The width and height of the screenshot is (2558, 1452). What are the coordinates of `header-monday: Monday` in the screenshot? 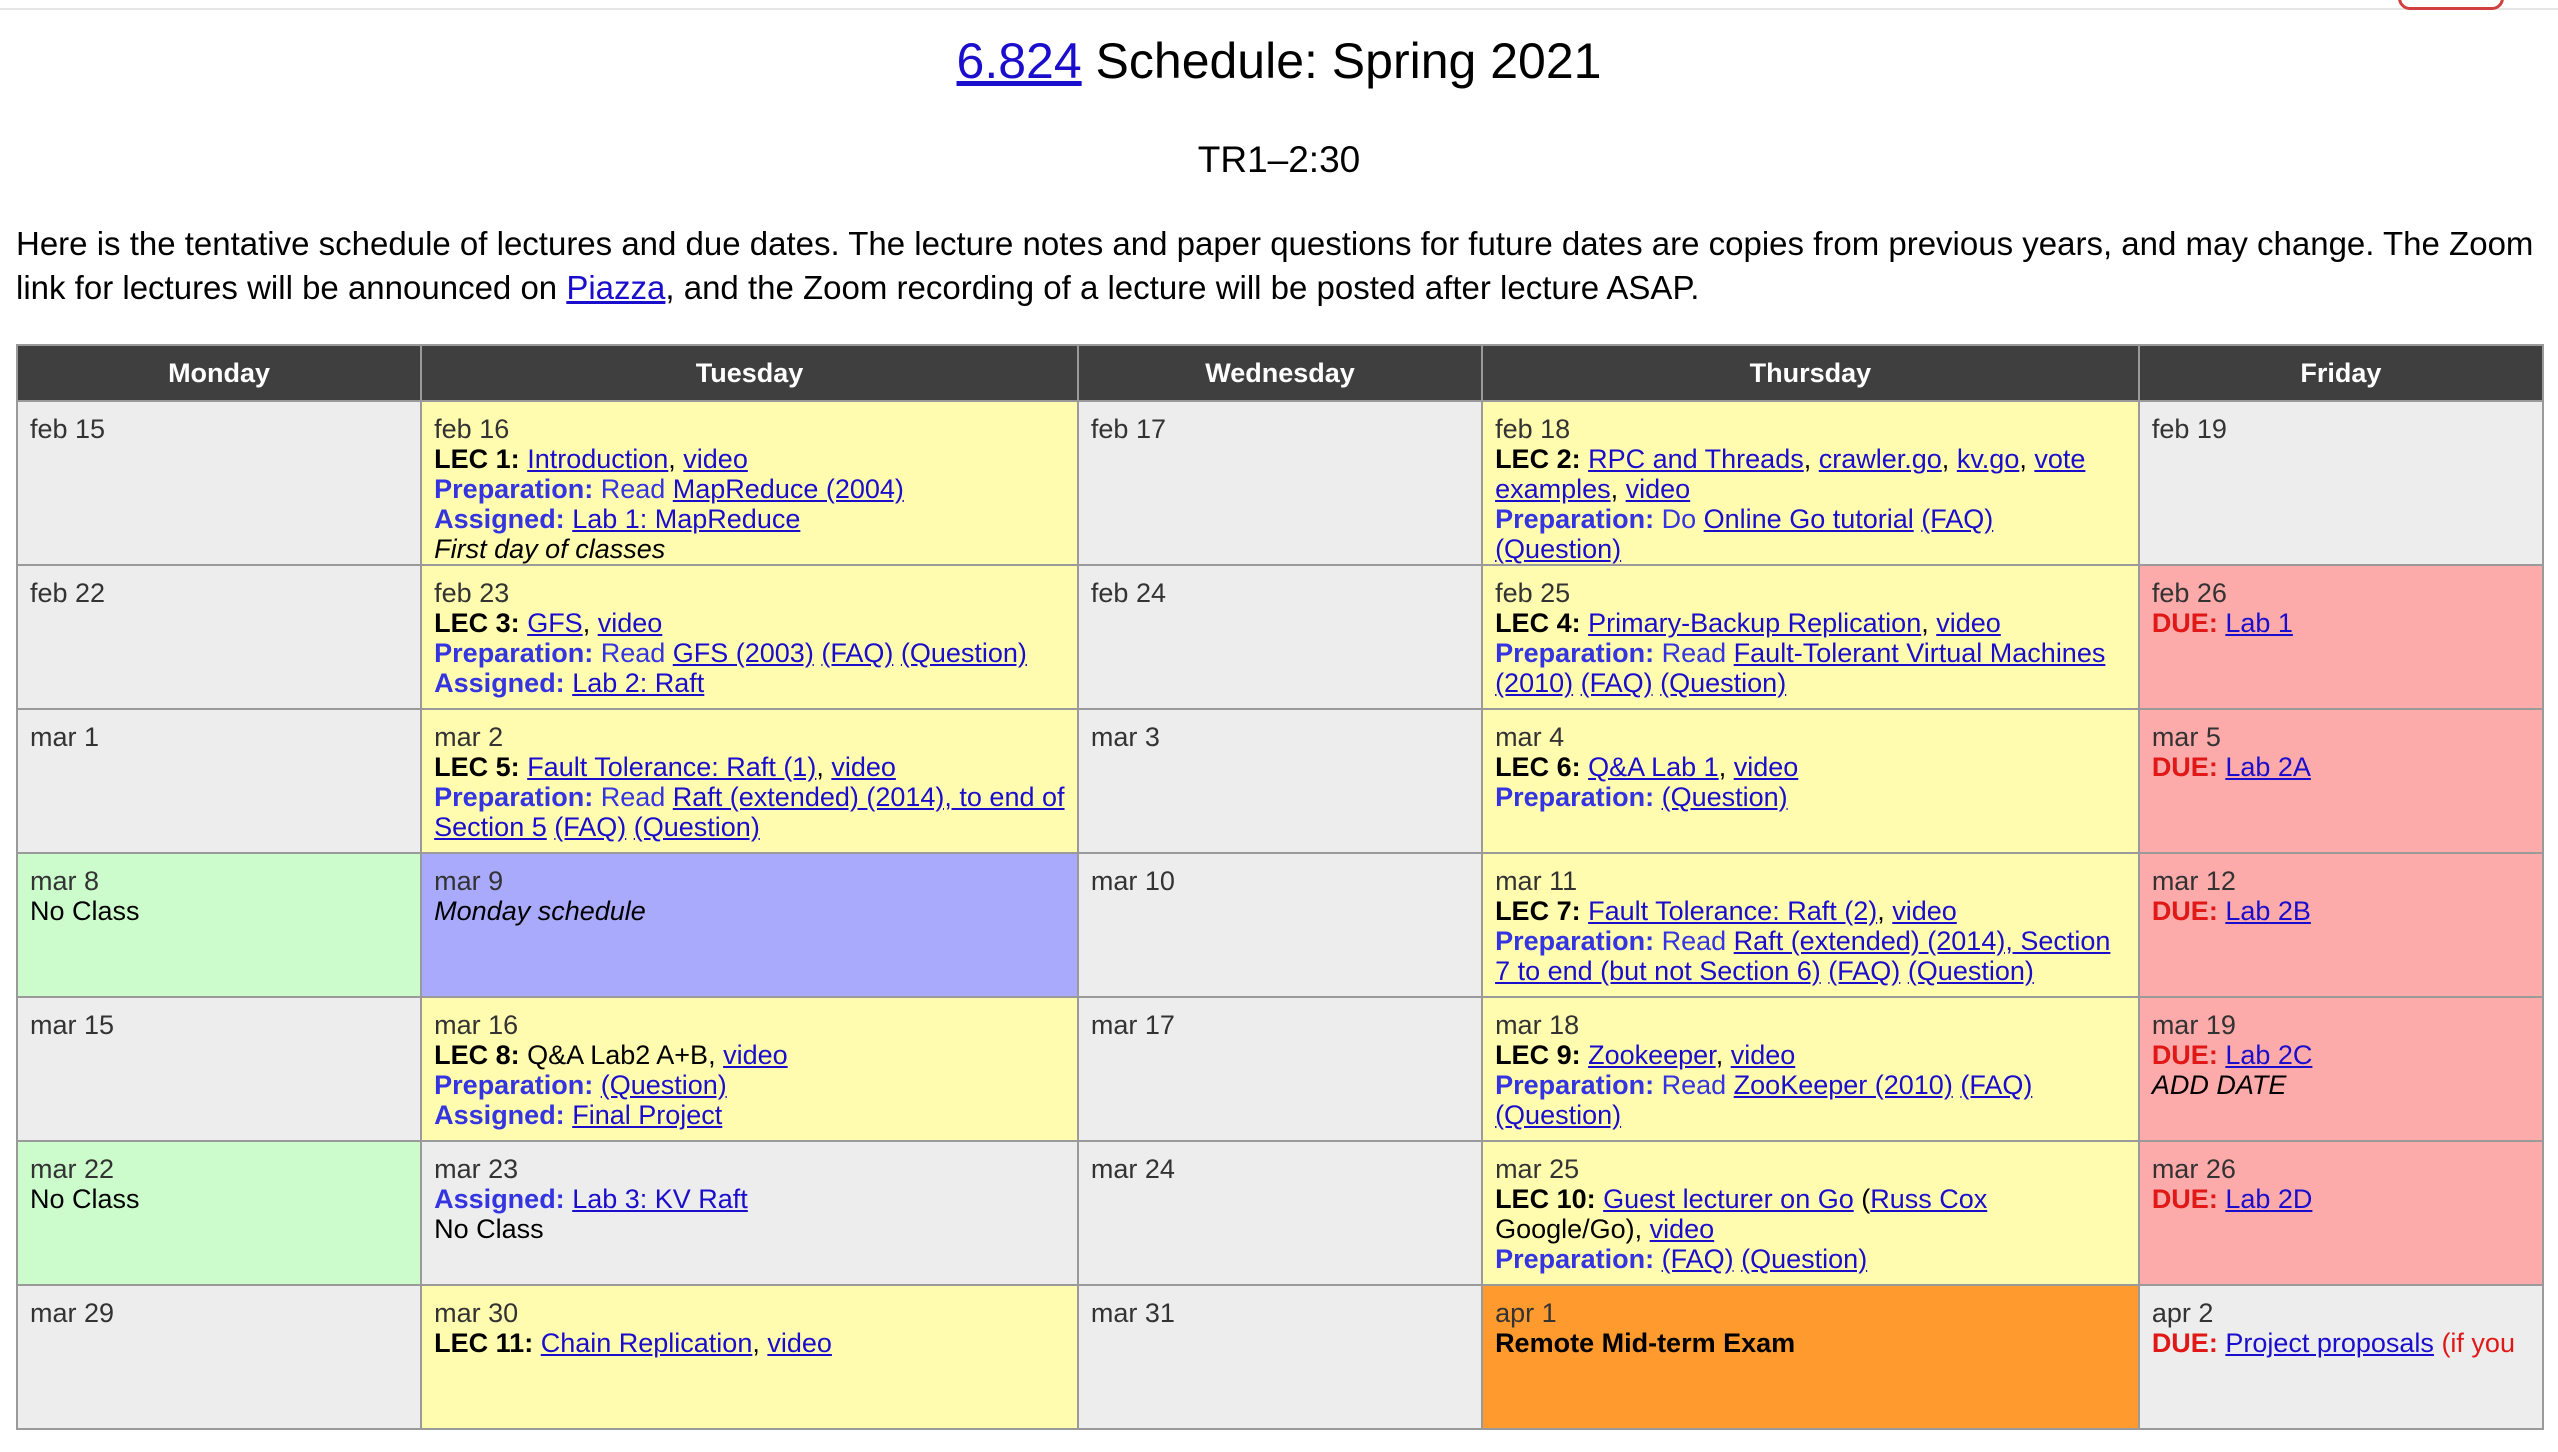 It's located at (219, 373).